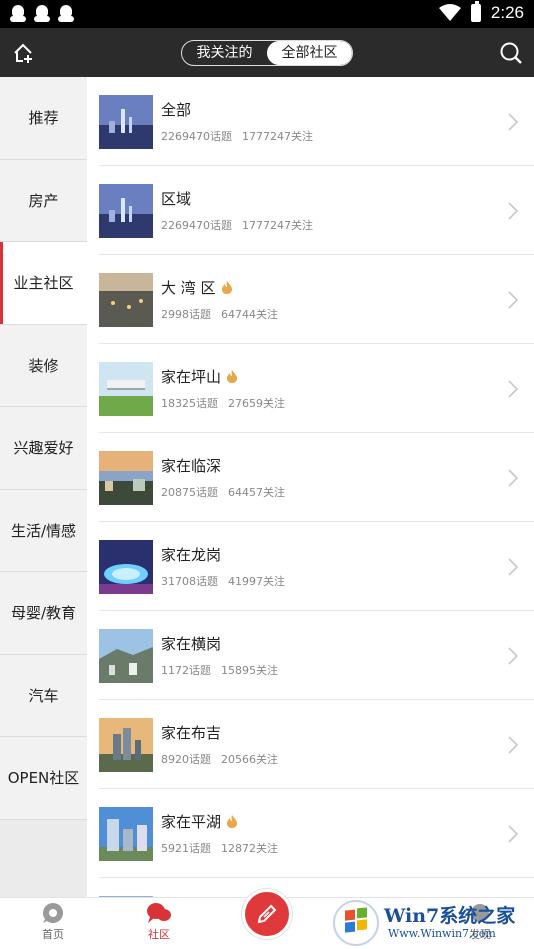  Describe the element at coordinates (188, 288) in the screenshot. I see `community-name: 大 湾 区` at that location.